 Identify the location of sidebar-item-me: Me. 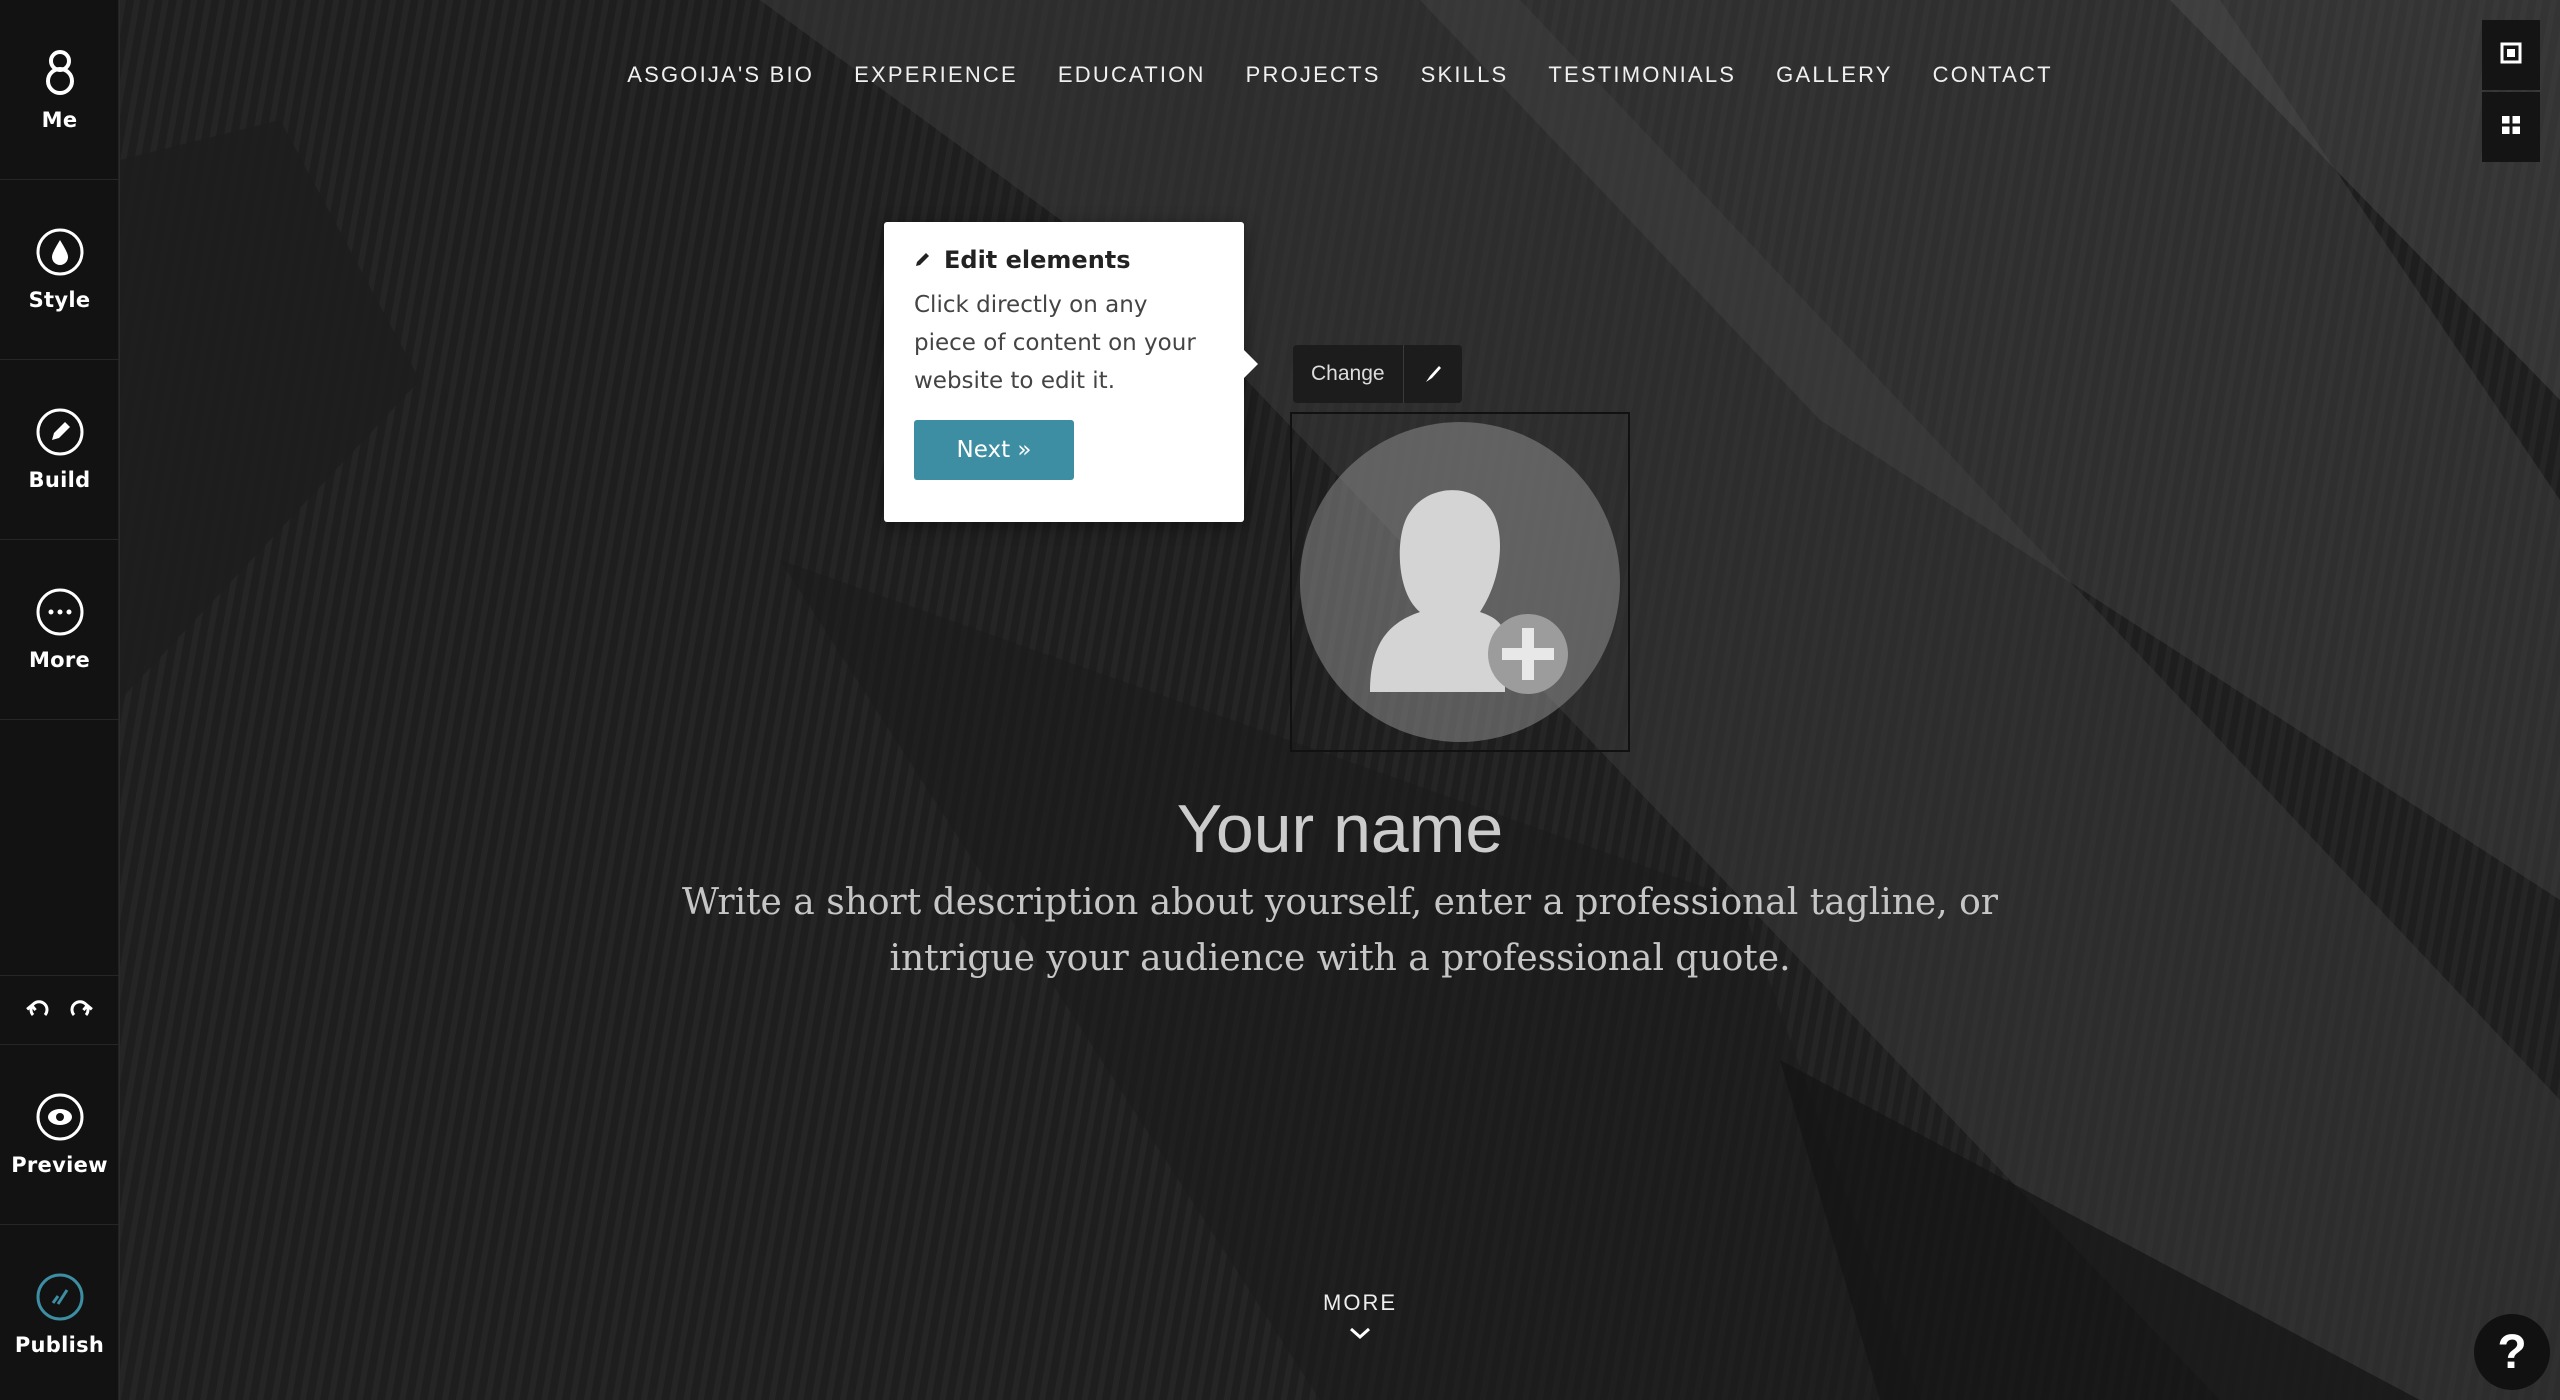
(59, 90).